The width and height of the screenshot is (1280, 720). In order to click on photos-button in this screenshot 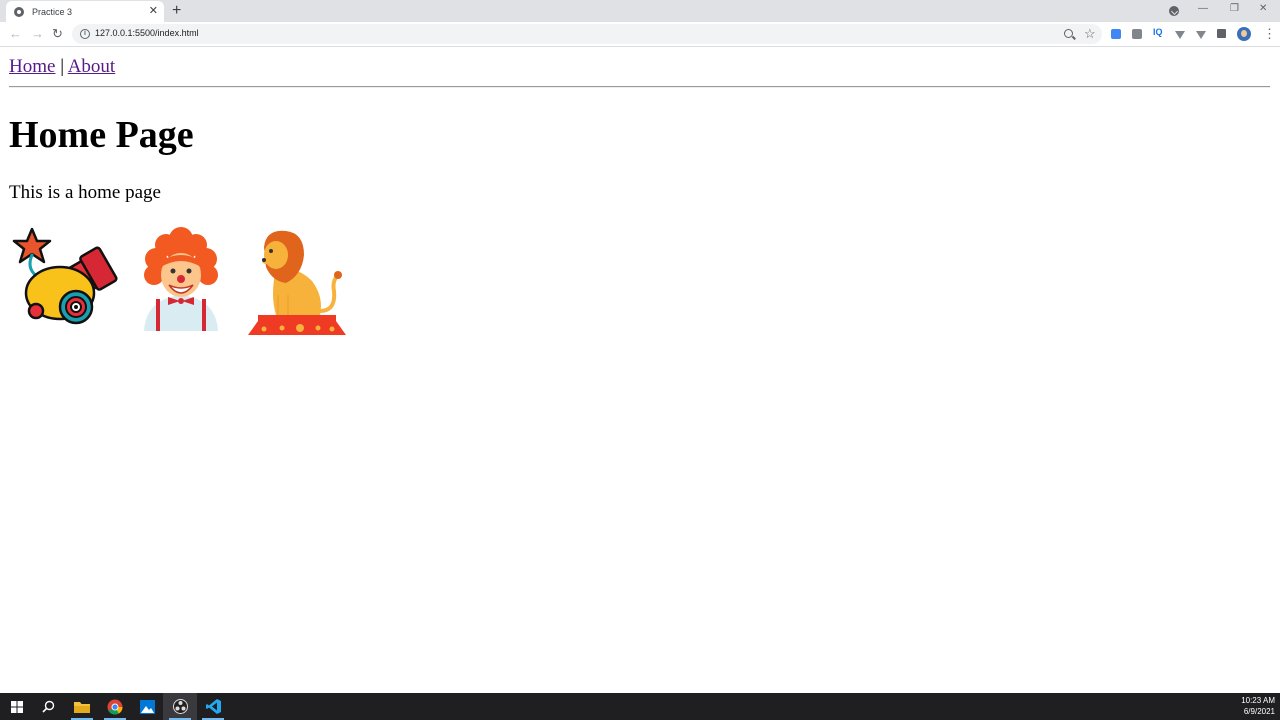, I will do `click(147, 706)`.